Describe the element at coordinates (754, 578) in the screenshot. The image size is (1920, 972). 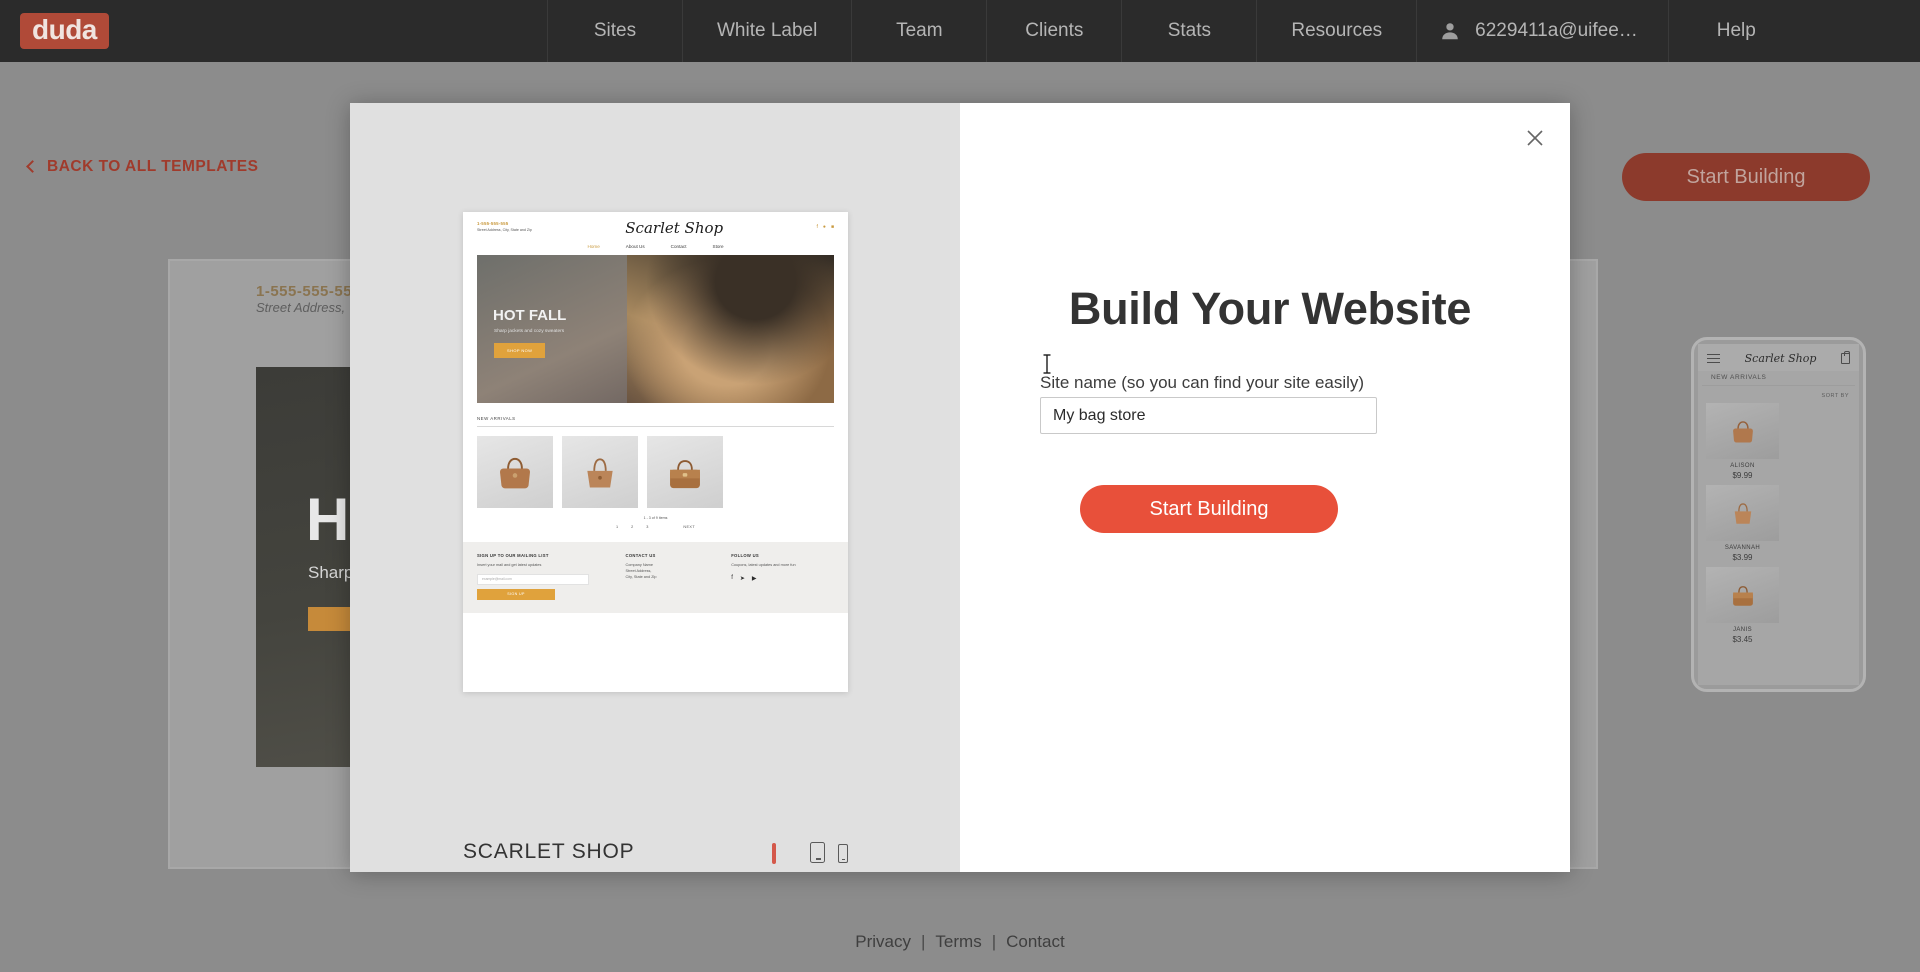
I see `youtube-icon: ▶` at that location.